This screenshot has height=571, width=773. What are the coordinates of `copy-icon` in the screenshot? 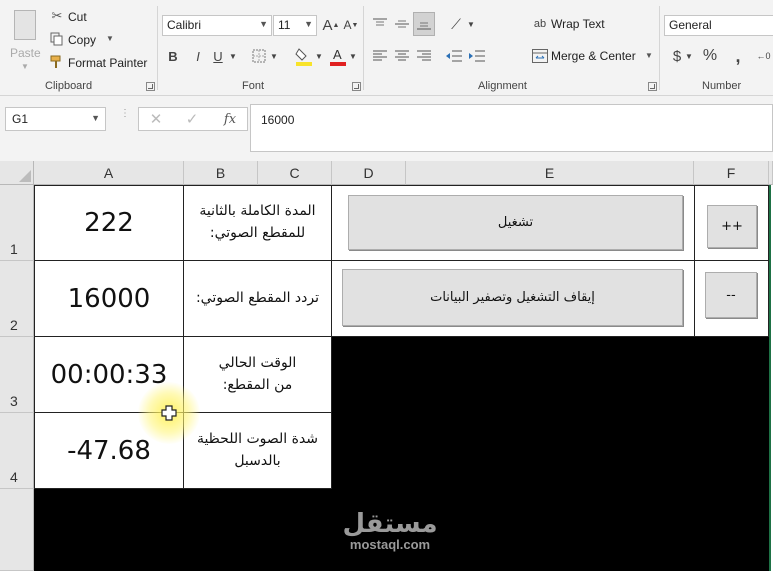 It's located at (57, 39).